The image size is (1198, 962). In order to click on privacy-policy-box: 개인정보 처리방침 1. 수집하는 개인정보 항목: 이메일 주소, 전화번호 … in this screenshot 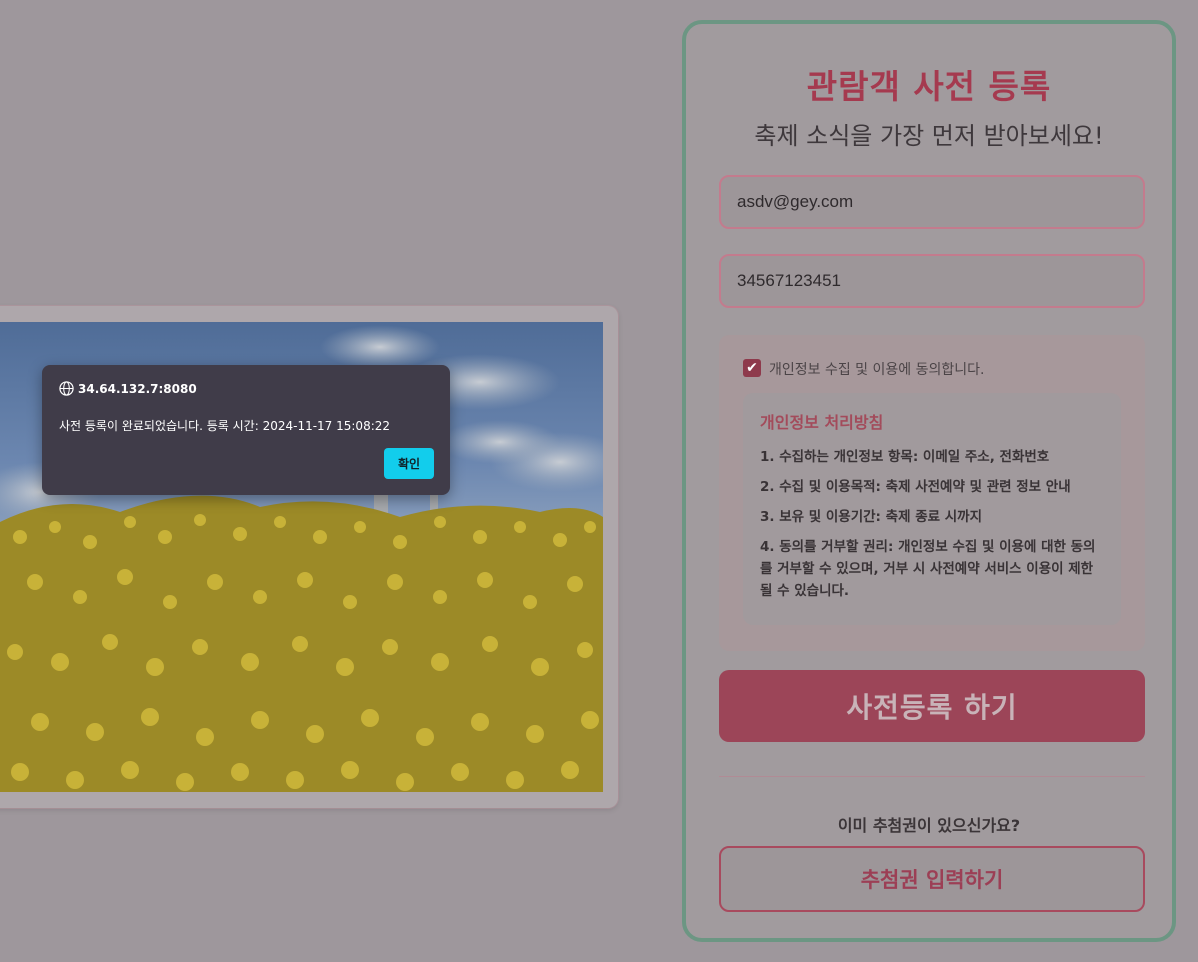, I will do `click(932, 509)`.